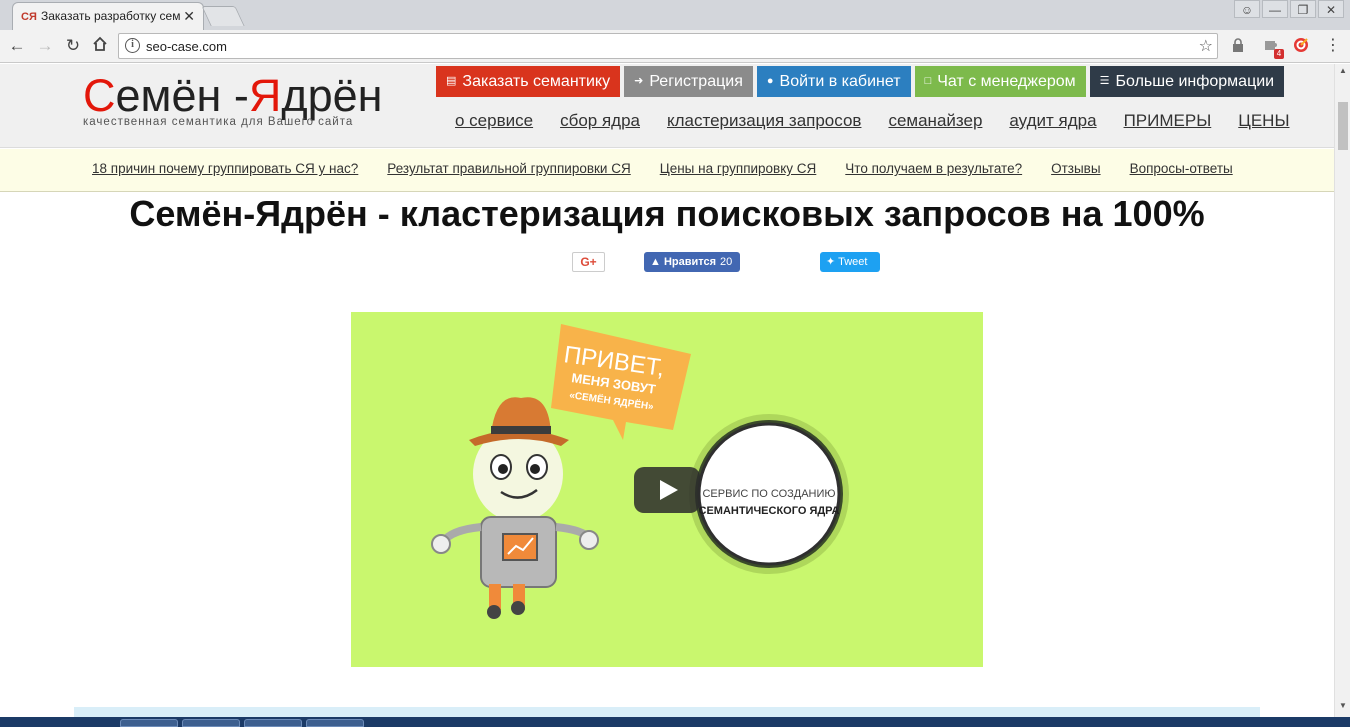 The image size is (1350, 727). I want to click on target-glyph-icon, so click(1301, 45).